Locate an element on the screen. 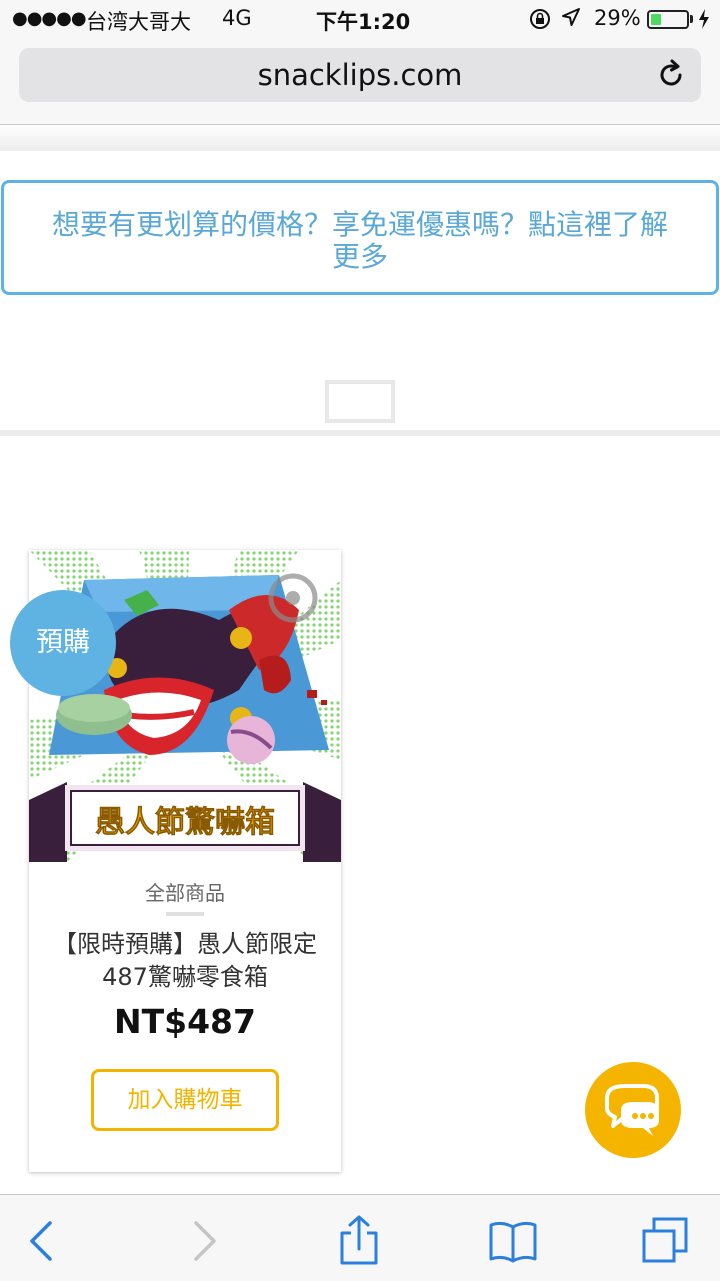 The height and width of the screenshot is (1281, 720). address-bar-area: snacklips.com is located at coordinates (360, 82).